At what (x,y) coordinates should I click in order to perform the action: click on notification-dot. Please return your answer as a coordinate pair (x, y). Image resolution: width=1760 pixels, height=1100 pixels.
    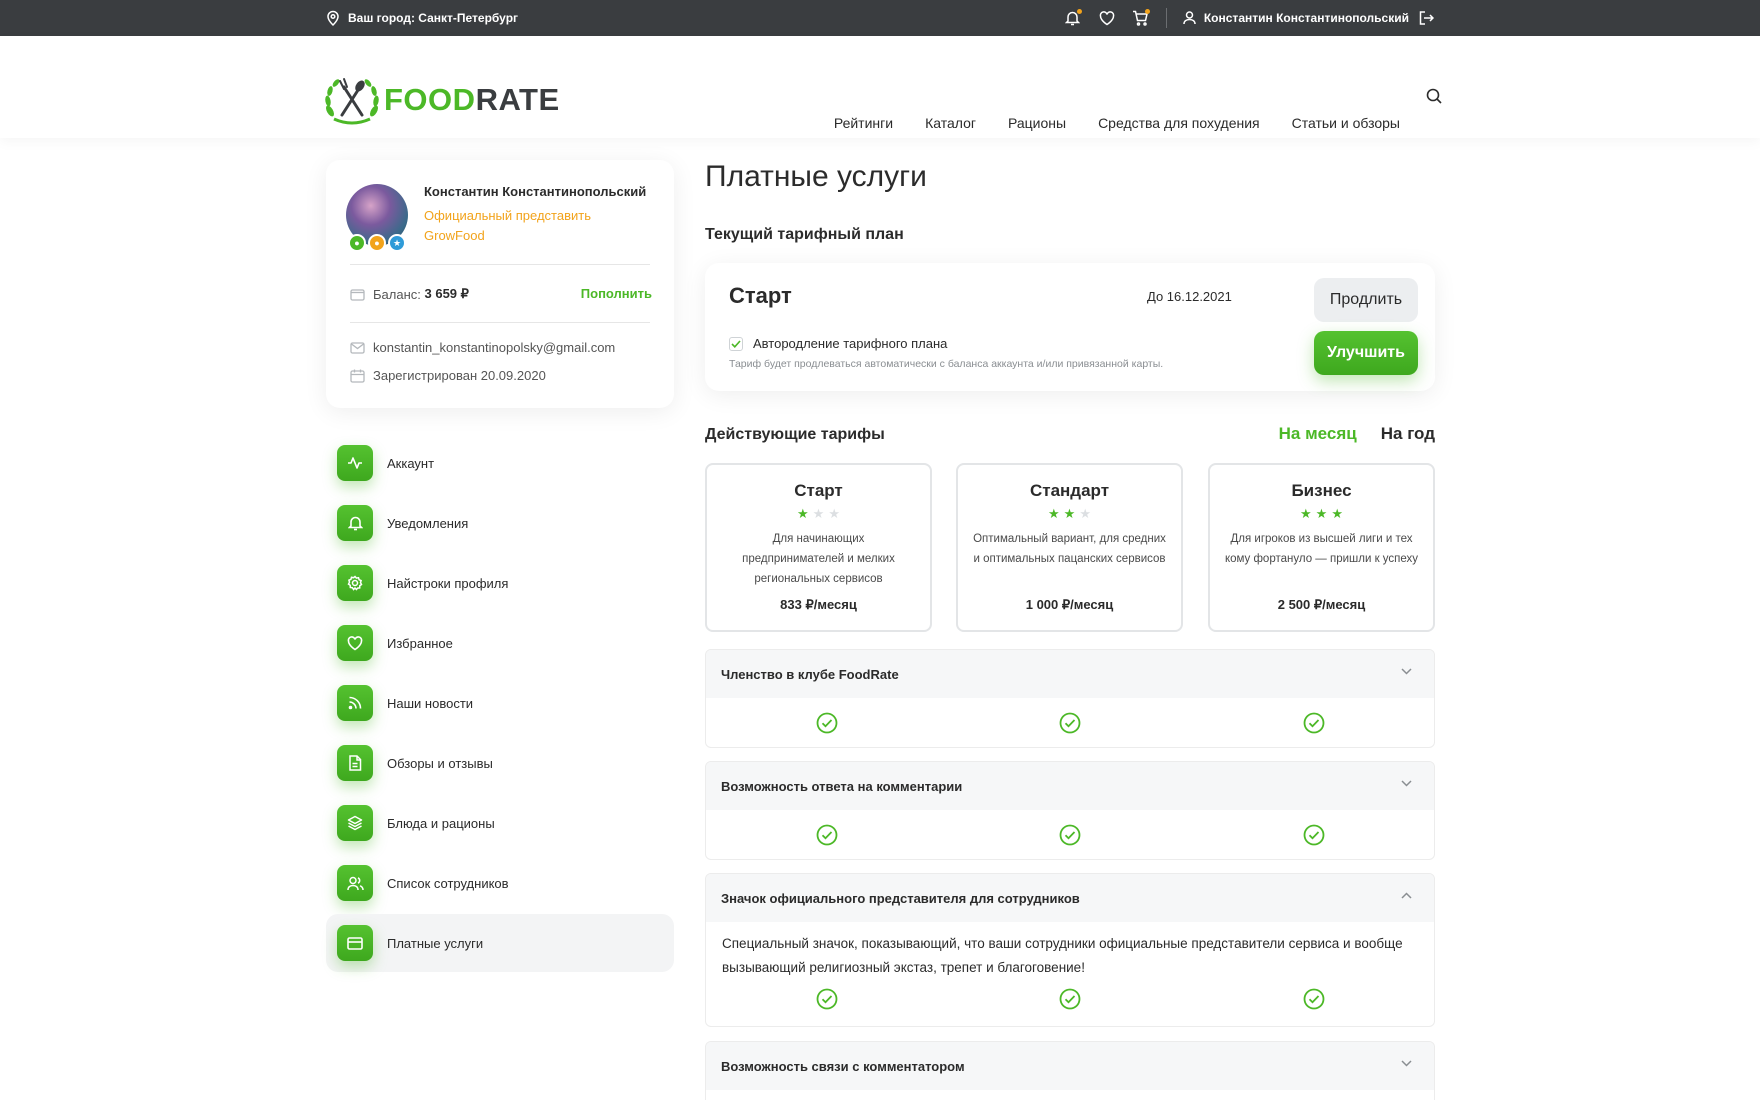
    Looking at the image, I should click on (1079, 11).